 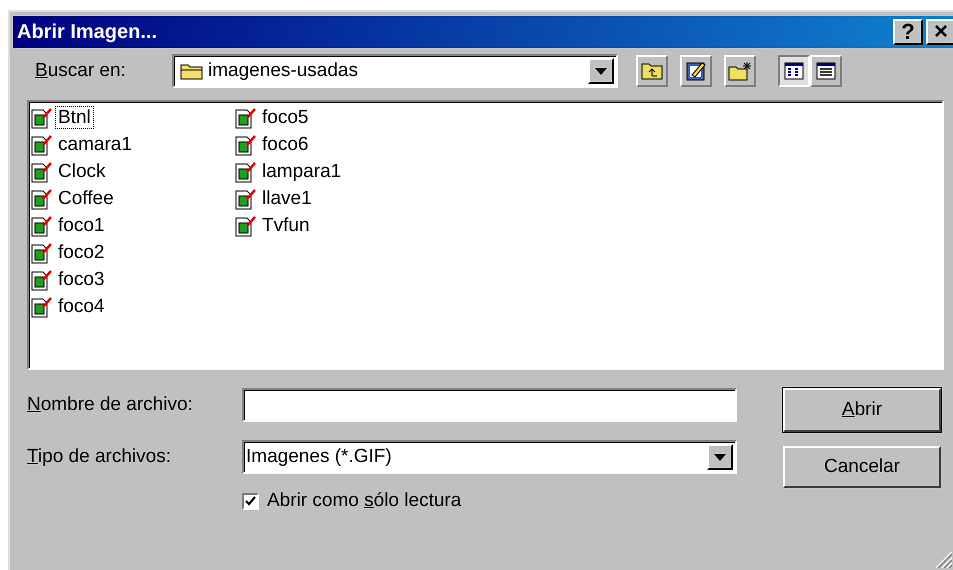 What do you see at coordinates (99, 457) in the screenshot?
I see `file-type-label: Tipo de archivos:` at bounding box center [99, 457].